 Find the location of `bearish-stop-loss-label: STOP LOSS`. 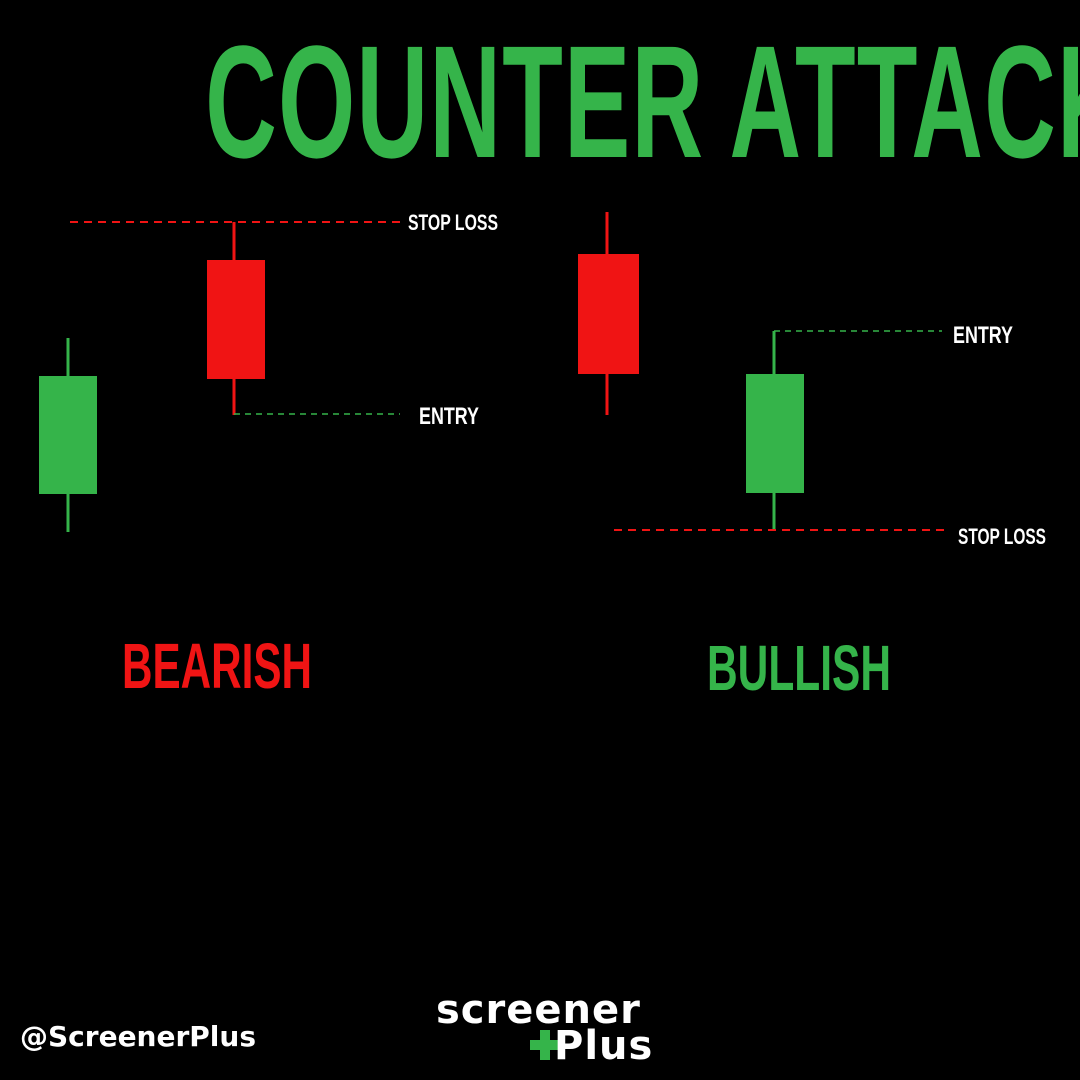

bearish-stop-loss-label: STOP LOSS is located at coordinates (453, 222).